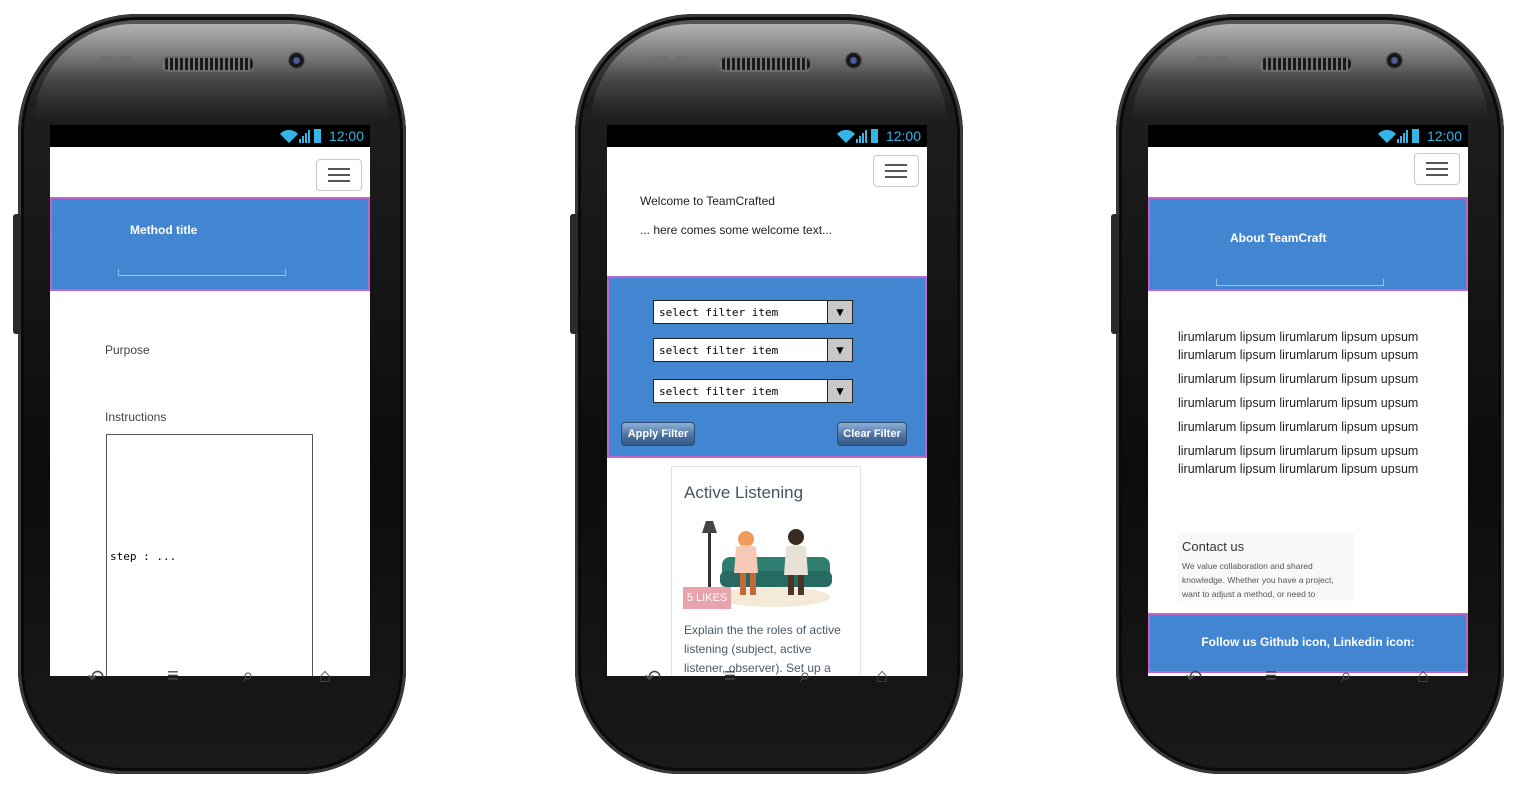 The image size is (1525, 792). What do you see at coordinates (707, 201) in the screenshot?
I see `welcome-title: Welcome to TeamCrafted` at bounding box center [707, 201].